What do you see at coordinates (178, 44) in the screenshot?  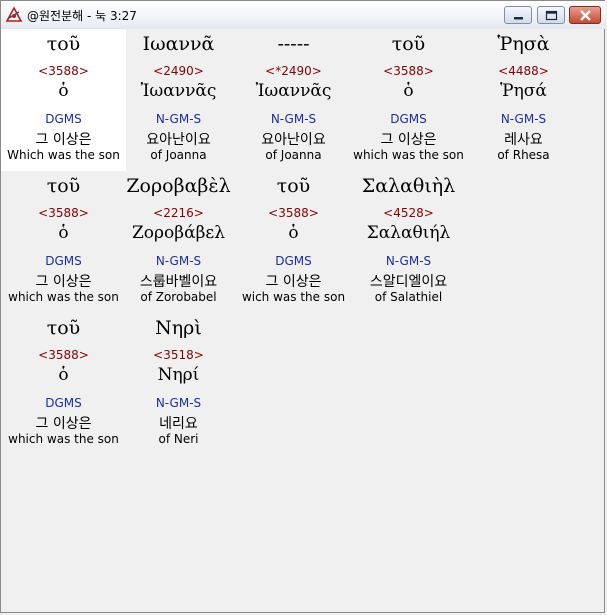 I see `greek-word: Ιωαννᾶ` at bounding box center [178, 44].